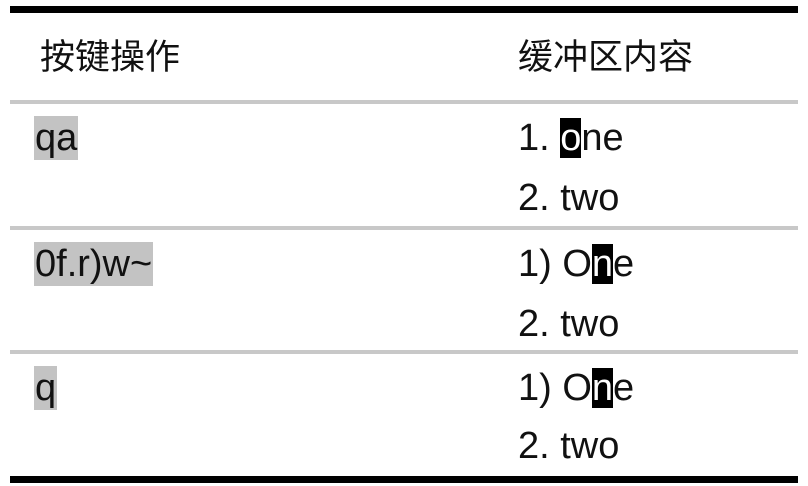 The width and height of the screenshot is (808, 486). I want to click on buffer-line-1: 1. one, so click(571, 138).